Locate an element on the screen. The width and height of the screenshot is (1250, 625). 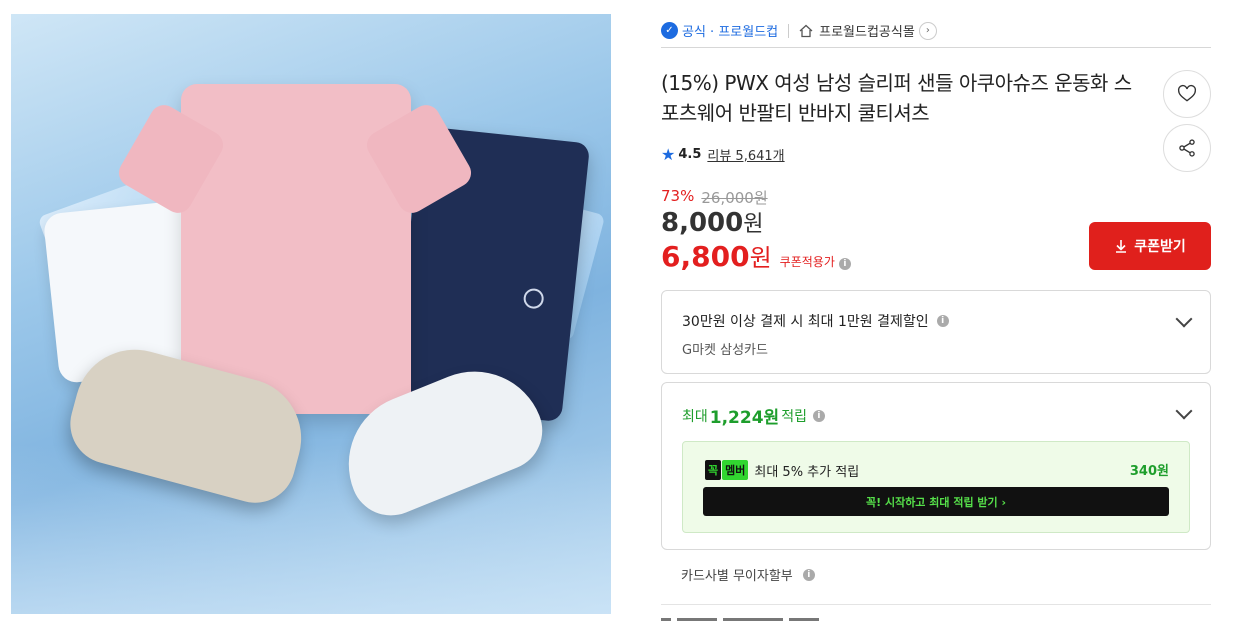
discount-rate: 73% is located at coordinates (678, 196).